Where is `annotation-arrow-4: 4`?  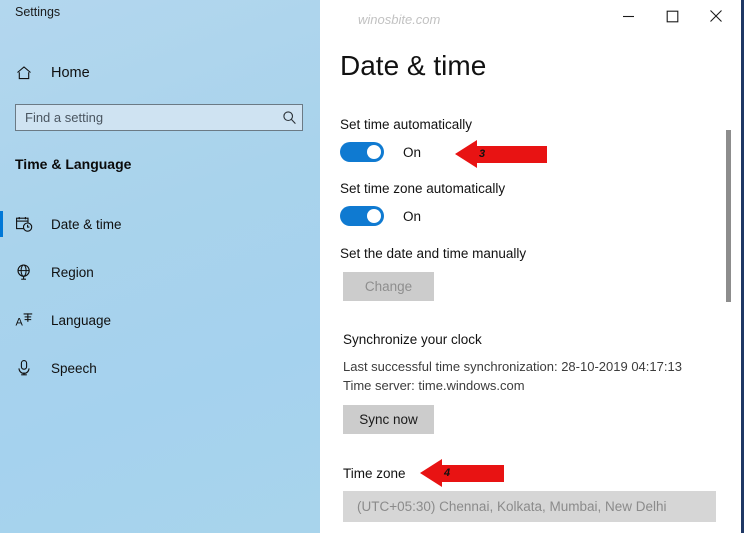 annotation-arrow-4: 4 is located at coordinates (462, 473).